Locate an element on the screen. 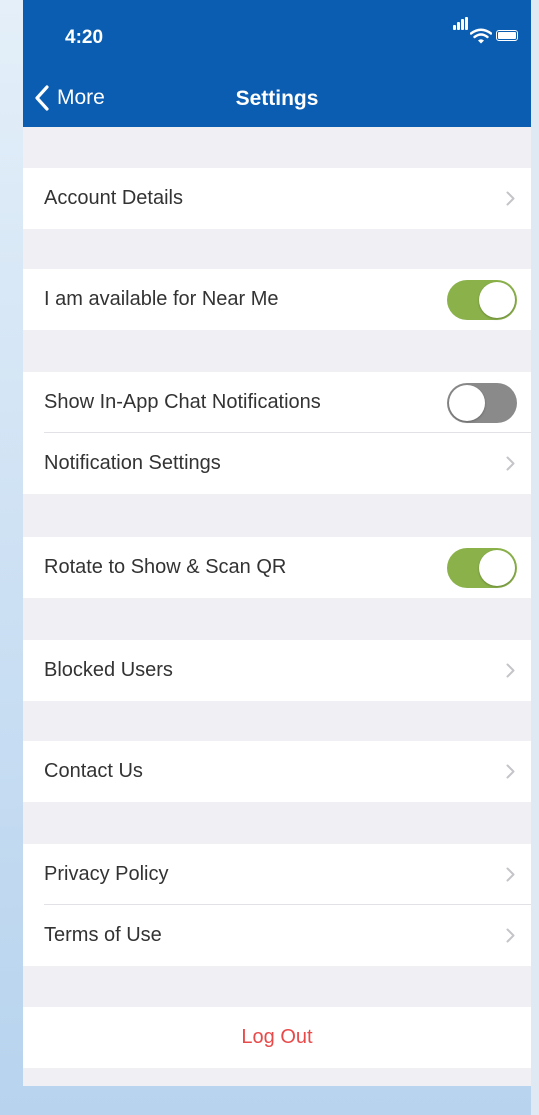 Image resolution: width=539 pixels, height=1115 pixels. background-strip is located at coordinates (535, 557).